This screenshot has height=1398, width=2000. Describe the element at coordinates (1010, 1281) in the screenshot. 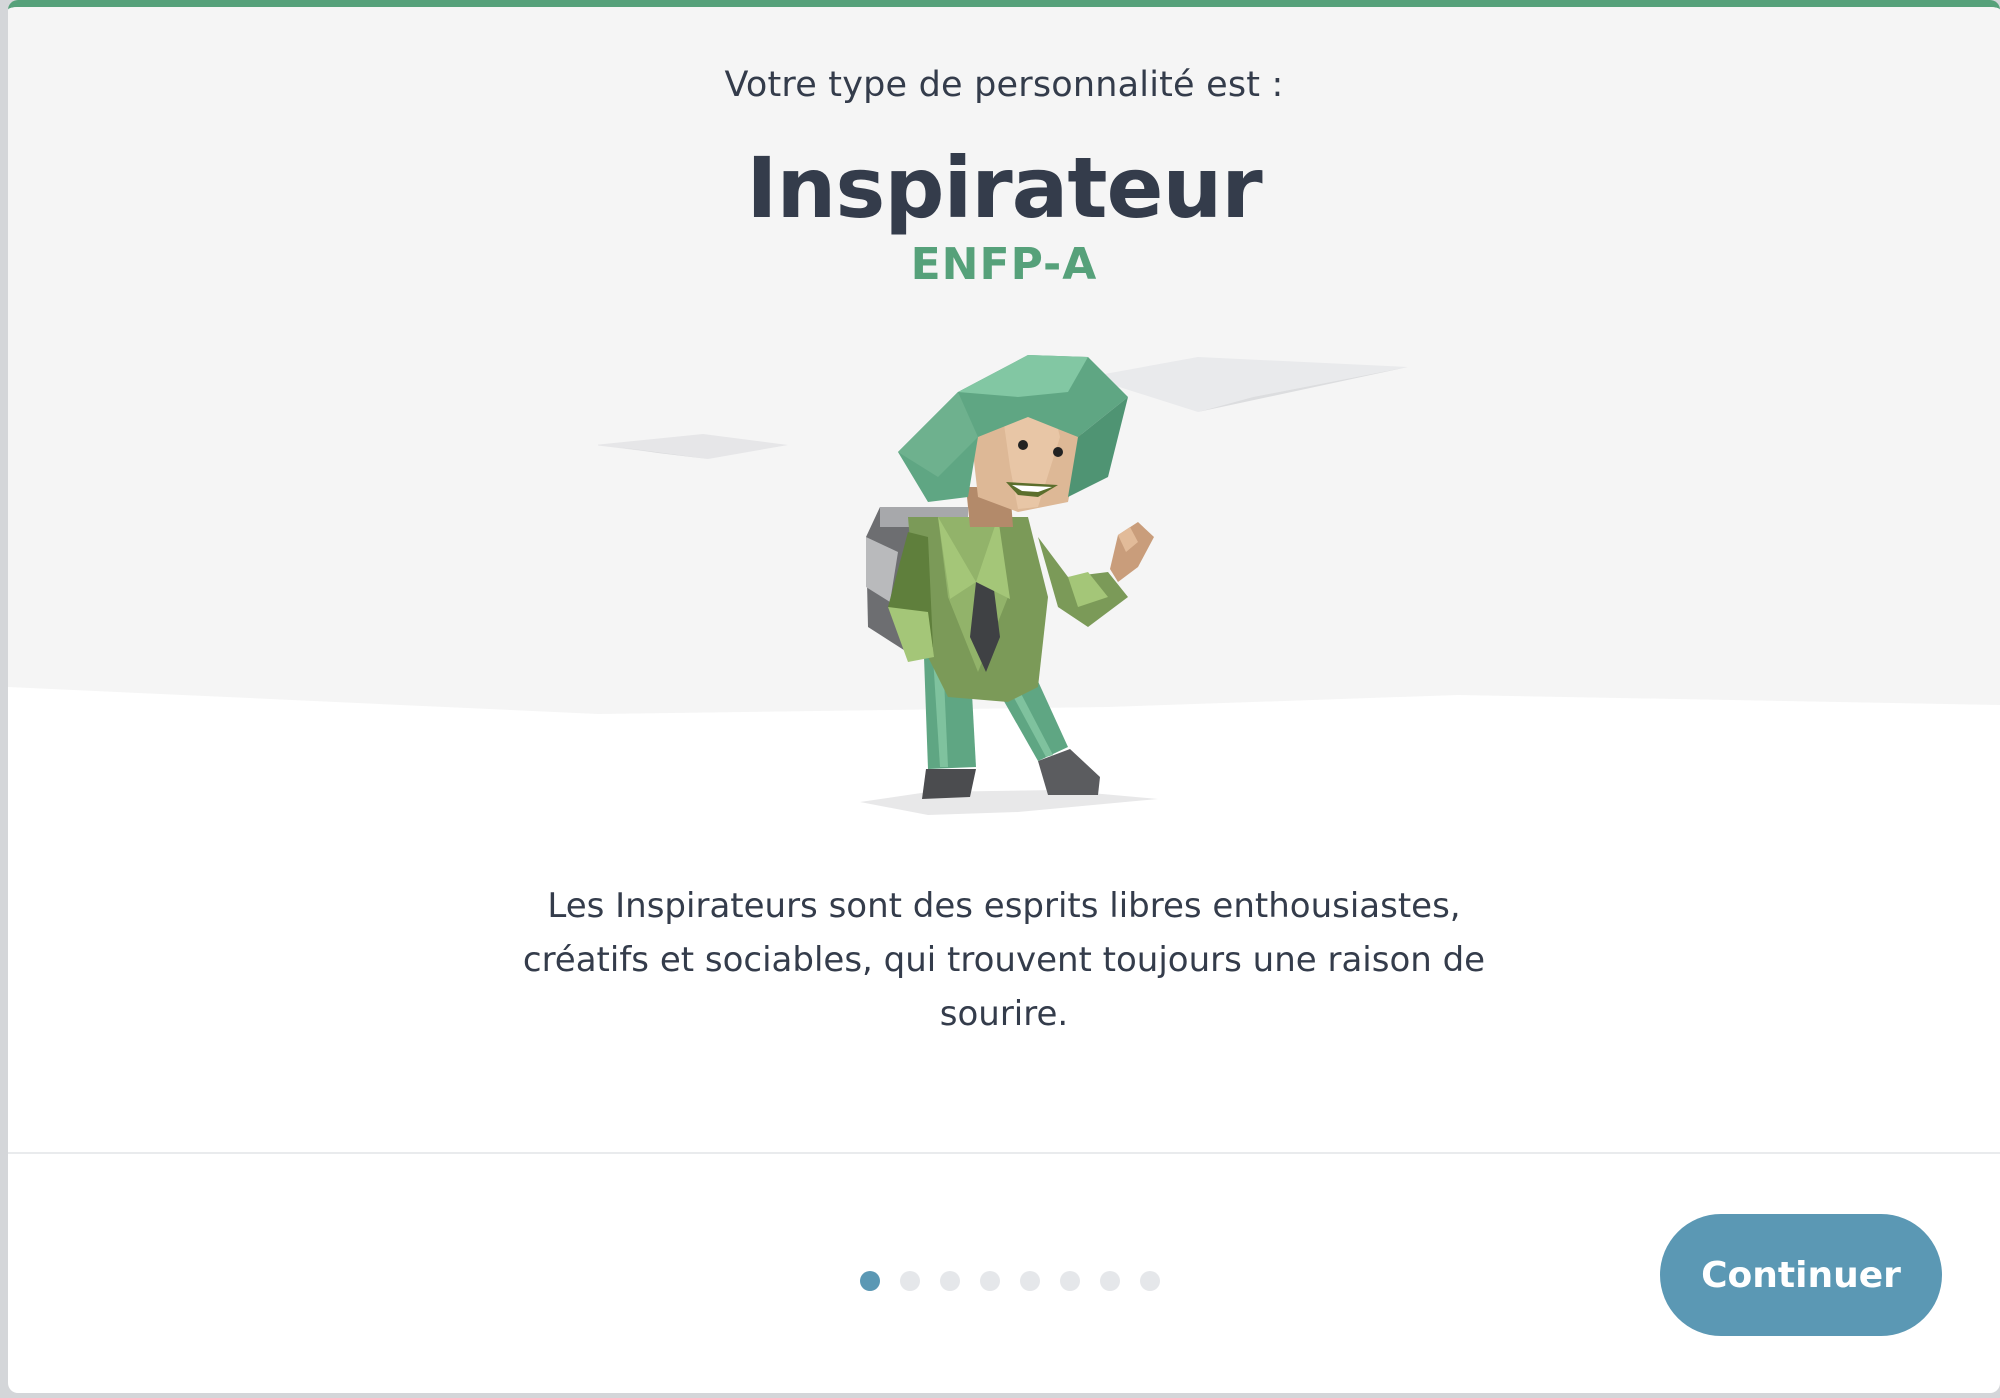

I see `step-pager` at that location.